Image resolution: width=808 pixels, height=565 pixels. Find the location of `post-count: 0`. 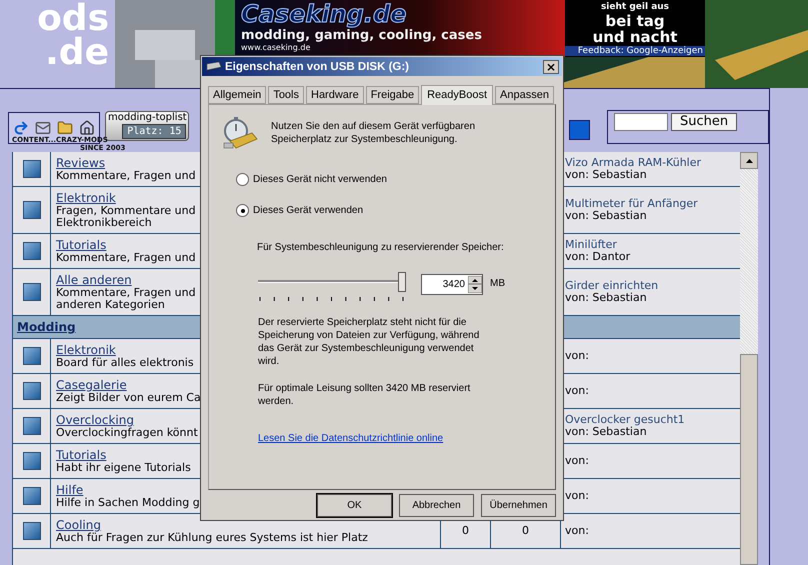

post-count: 0 is located at coordinates (525, 531).